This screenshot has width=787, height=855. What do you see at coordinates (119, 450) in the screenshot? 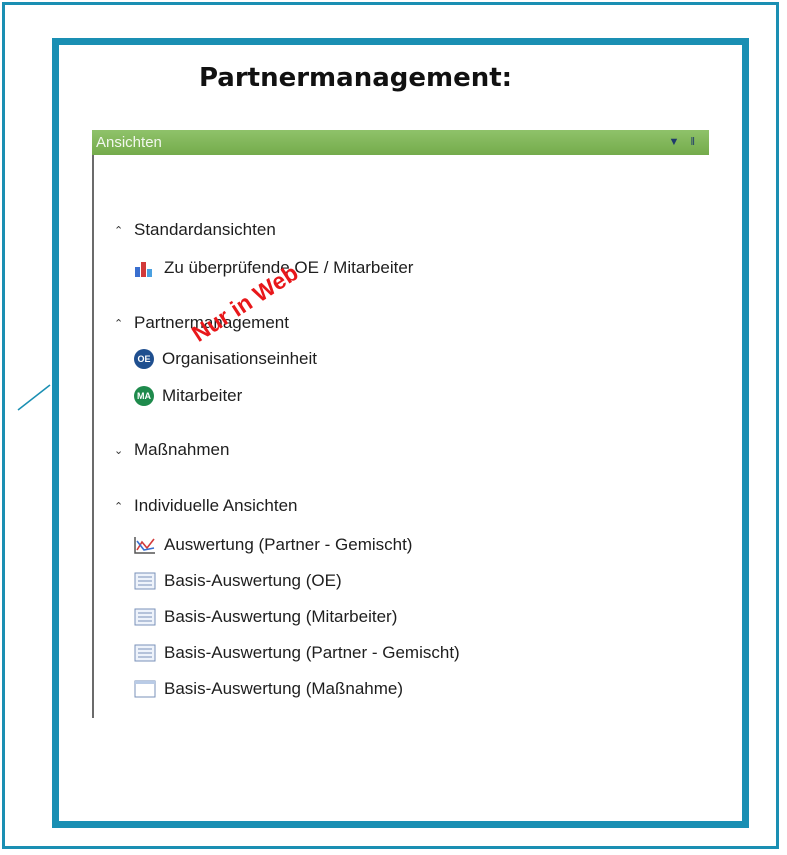
I see `chevron-down-icon: ⌄` at bounding box center [119, 450].